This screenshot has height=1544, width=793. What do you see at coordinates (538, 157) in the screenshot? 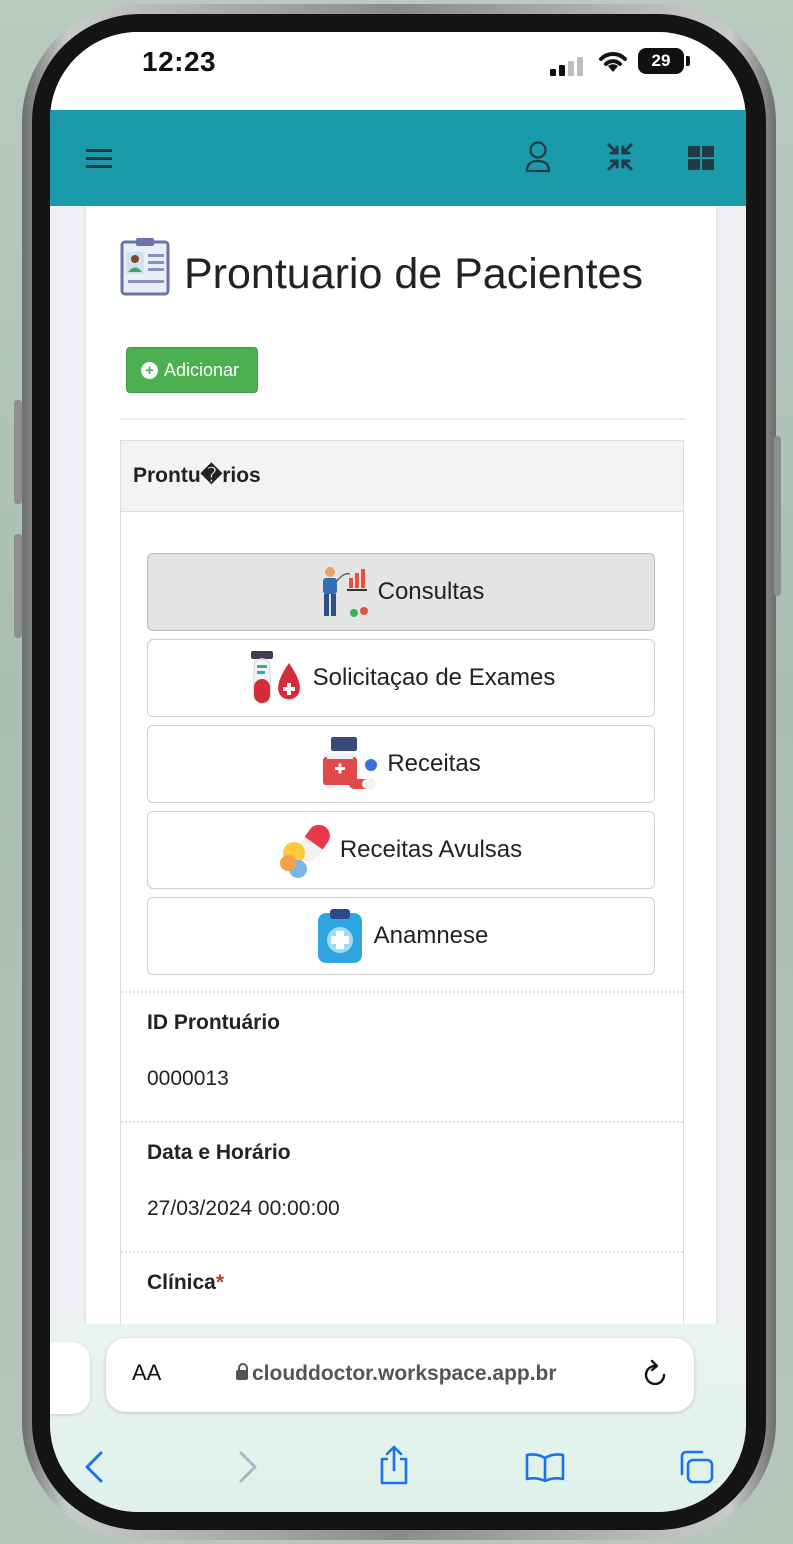
I see `user-icon` at bounding box center [538, 157].